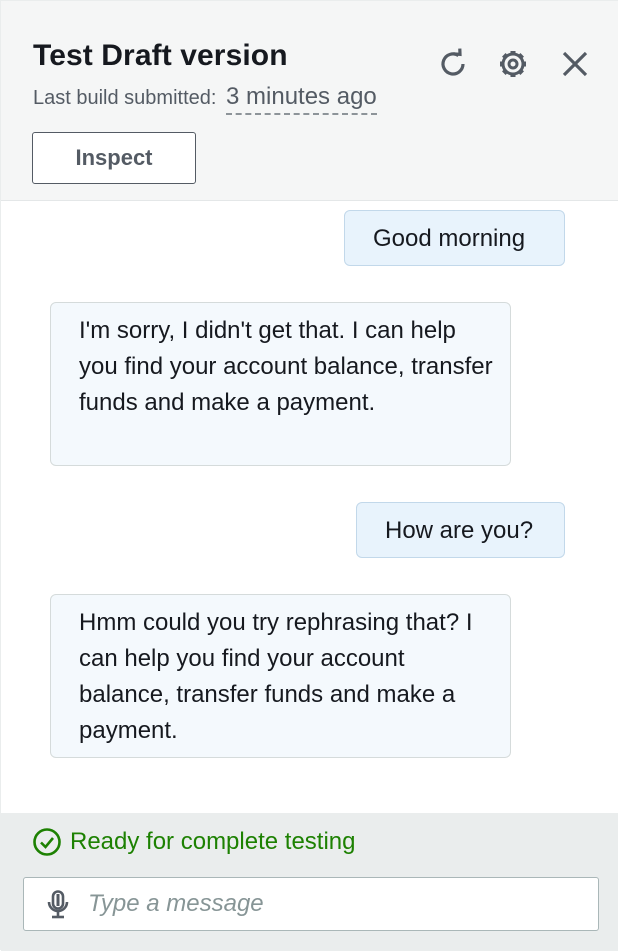 Image resolution: width=618 pixels, height=951 pixels. Describe the element at coordinates (160, 55) in the screenshot. I see `panel-title: Test Draft version` at that location.